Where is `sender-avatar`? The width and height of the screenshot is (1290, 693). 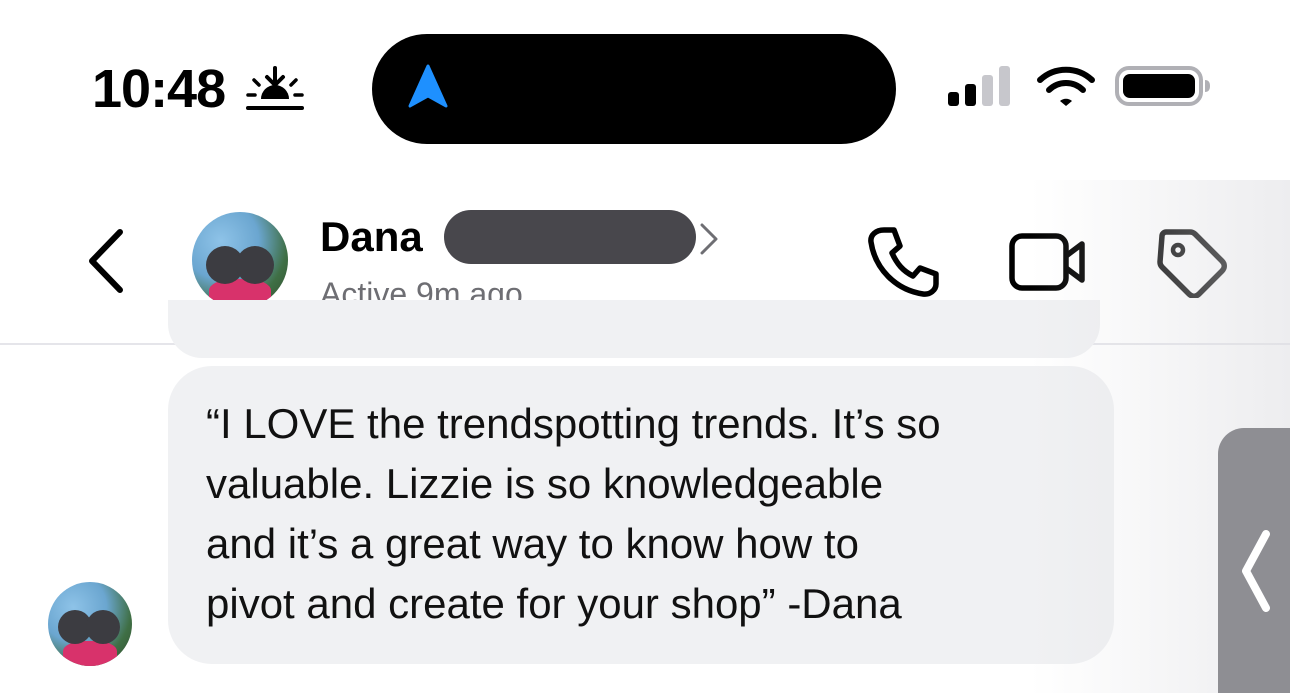
sender-avatar is located at coordinates (90, 624).